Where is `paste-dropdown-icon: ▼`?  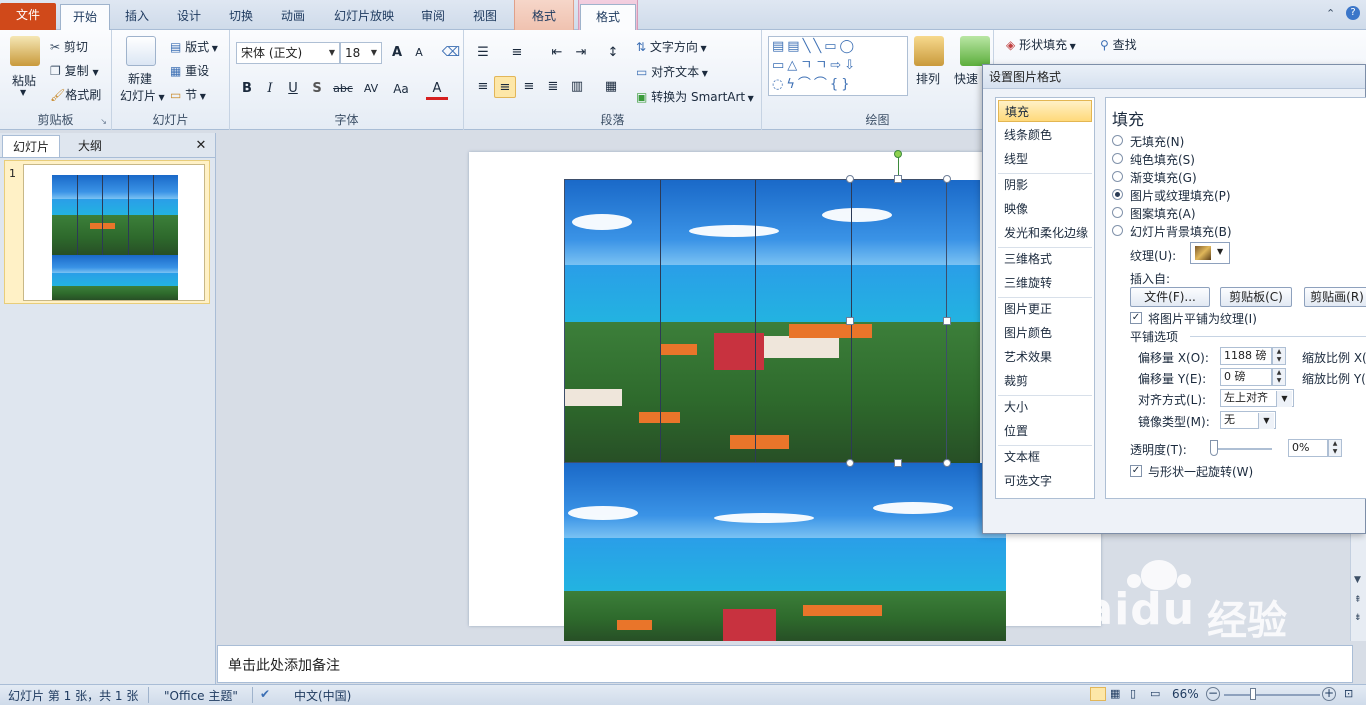 paste-dropdown-icon: ▼ is located at coordinates (23, 92).